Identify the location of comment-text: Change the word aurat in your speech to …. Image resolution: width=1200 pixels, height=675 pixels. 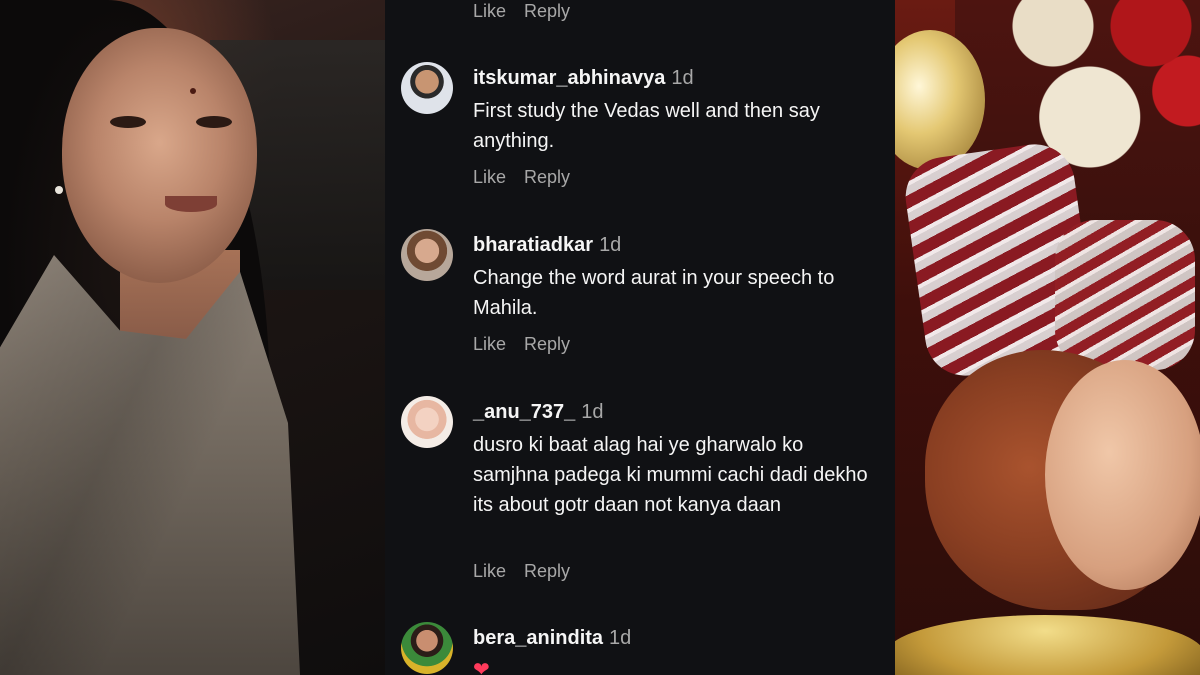
(654, 293).